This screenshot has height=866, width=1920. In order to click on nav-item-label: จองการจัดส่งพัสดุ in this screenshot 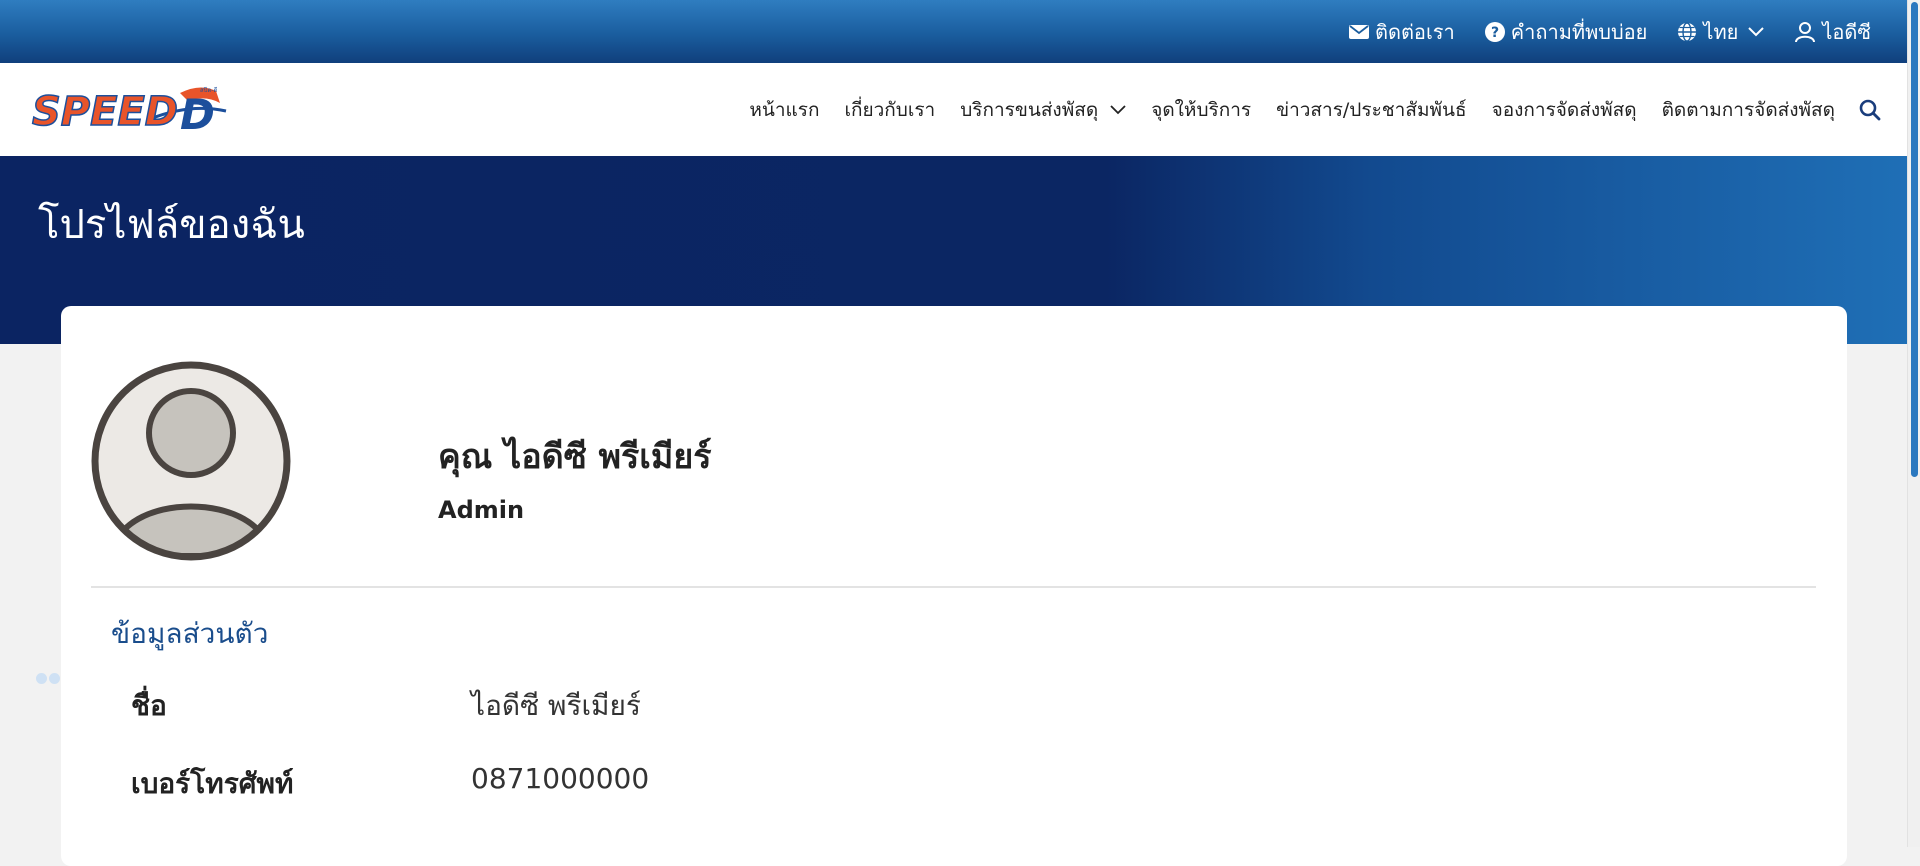, I will do `click(1564, 109)`.